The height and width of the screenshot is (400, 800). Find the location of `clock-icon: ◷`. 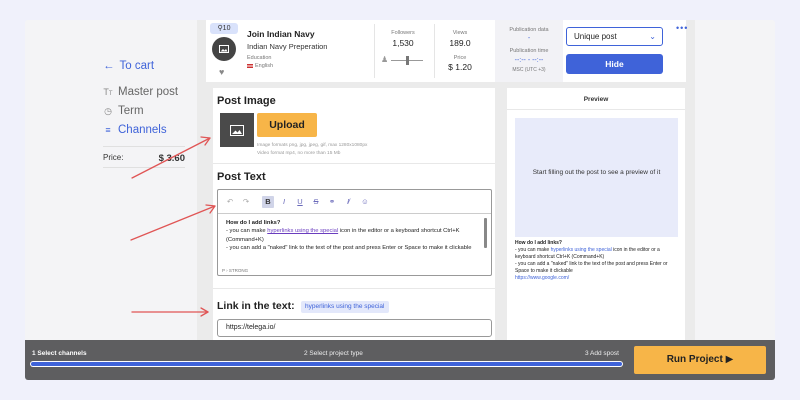

clock-icon: ◷ is located at coordinates (108, 110).